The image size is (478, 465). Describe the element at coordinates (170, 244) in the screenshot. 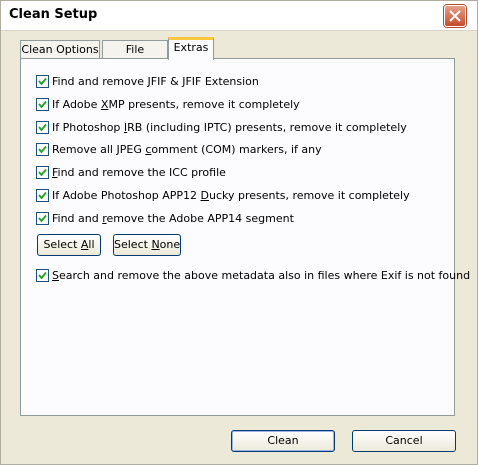

I see `button-label: one` at that location.